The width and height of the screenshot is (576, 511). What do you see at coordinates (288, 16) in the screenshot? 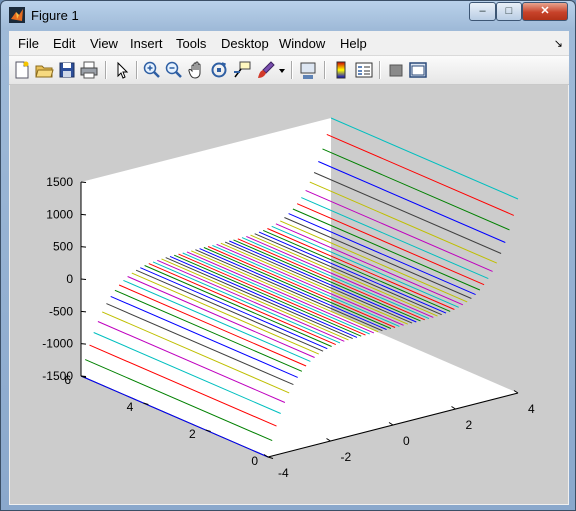
I see `title-bar: Figure 1 – □ ✕` at bounding box center [288, 16].